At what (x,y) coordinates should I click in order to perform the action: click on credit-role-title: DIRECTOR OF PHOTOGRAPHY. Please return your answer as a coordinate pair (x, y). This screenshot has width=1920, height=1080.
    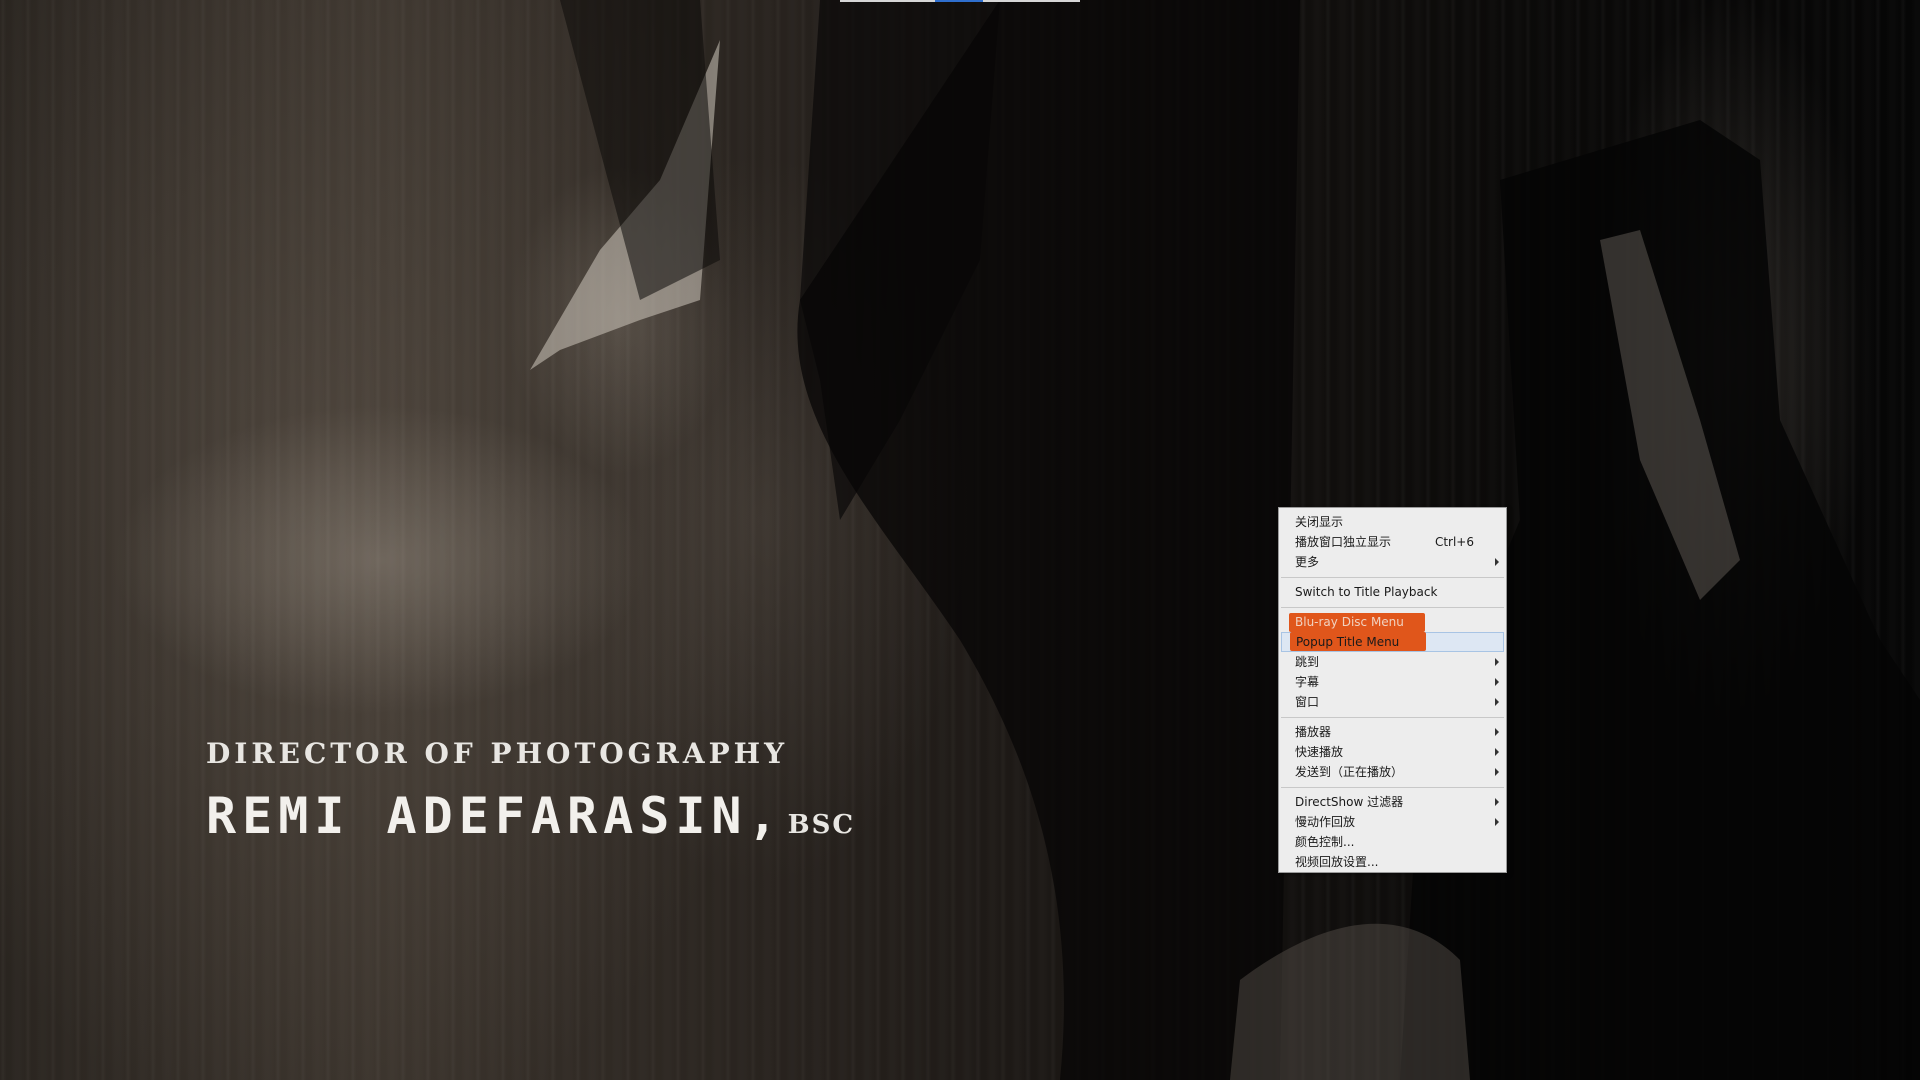
    Looking at the image, I should click on (497, 753).